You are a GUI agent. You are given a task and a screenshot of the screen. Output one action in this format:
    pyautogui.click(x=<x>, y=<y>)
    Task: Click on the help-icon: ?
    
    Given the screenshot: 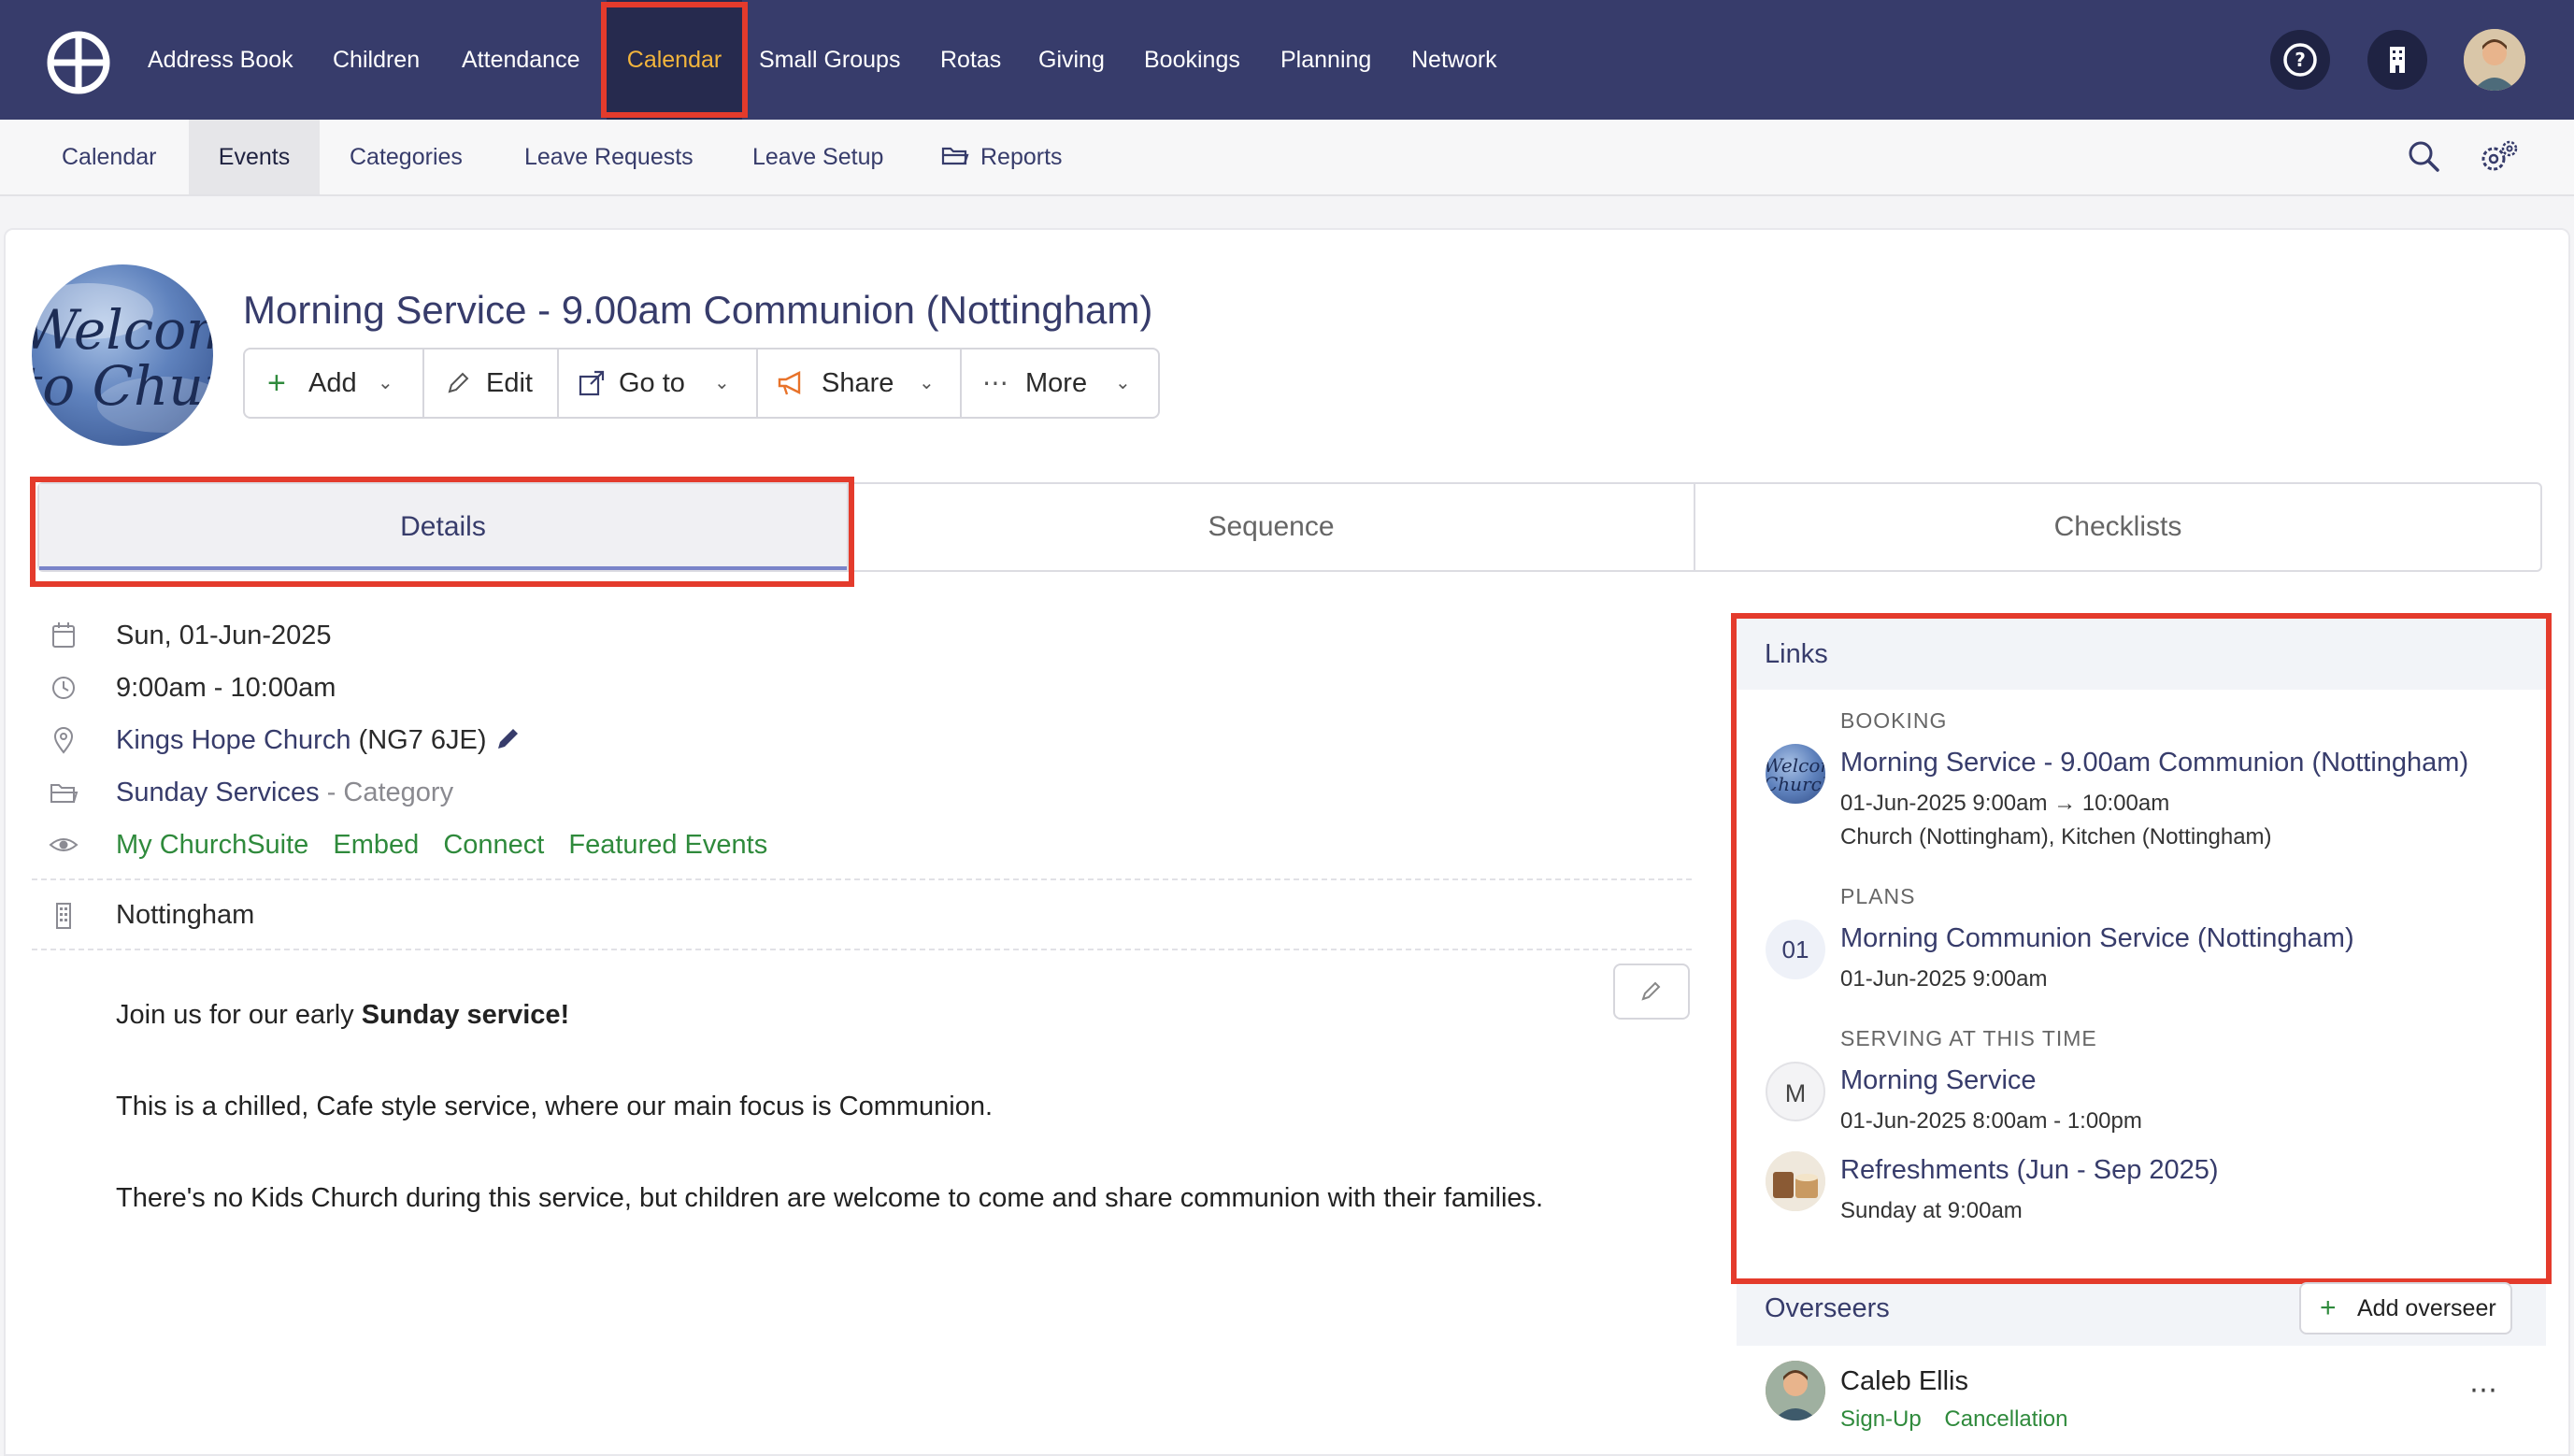 What is the action you would take?
    pyautogui.click(x=2300, y=60)
    